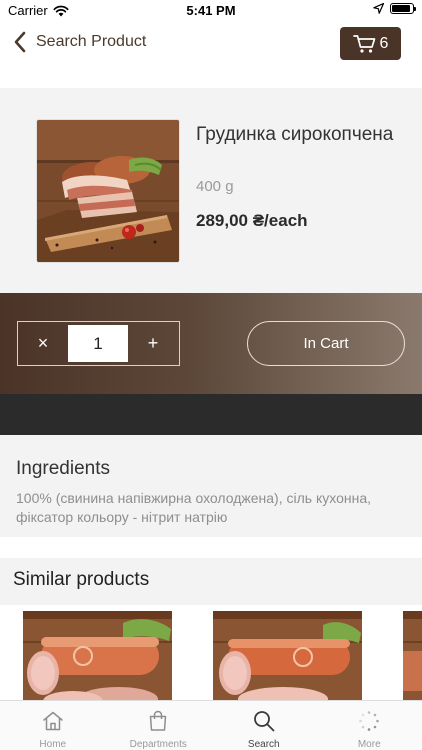  What do you see at coordinates (326, 343) in the screenshot?
I see `in-cart-button: In Cart` at bounding box center [326, 343].